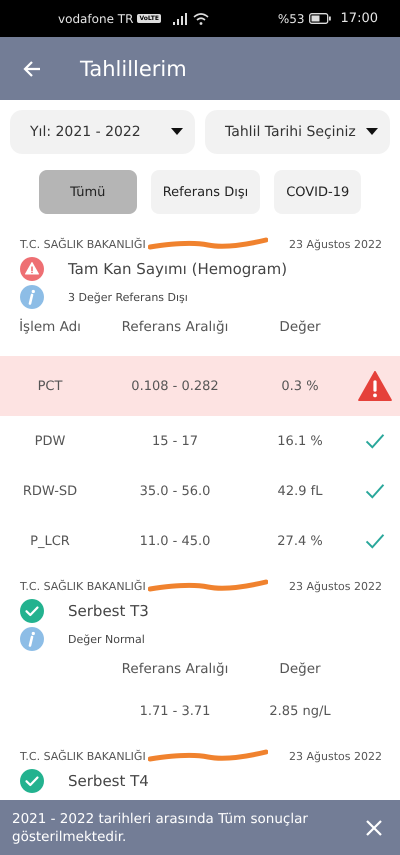 This screenshot has width=400, height=855. What do you see at coordinates (50, 327) in the screenshot?
I see `column-header: İşlem Adı` at bounding box center [50, 327].